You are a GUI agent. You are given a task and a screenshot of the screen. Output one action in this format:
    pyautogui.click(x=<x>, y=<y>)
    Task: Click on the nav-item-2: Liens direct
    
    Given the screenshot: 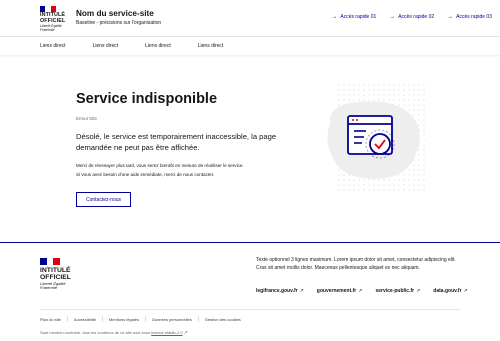 What is the action you would take?
    pyautogui.click(x=106, y=46)
    